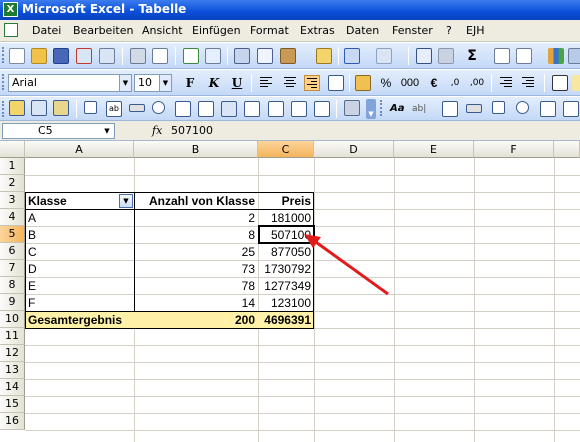 The width and height of the screenshot is (580, 442). I want to click on view-code-icon, so click(61, 108).